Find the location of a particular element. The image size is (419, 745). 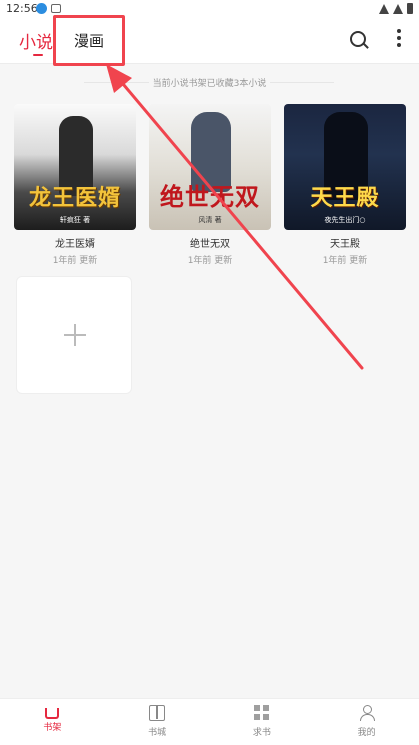

book-item: 天王殿 夜先生出门○ 天王殿 1年前 更新 is located at coordinates (345, 185).